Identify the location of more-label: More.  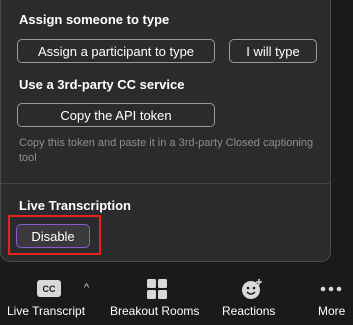
(332, 311).